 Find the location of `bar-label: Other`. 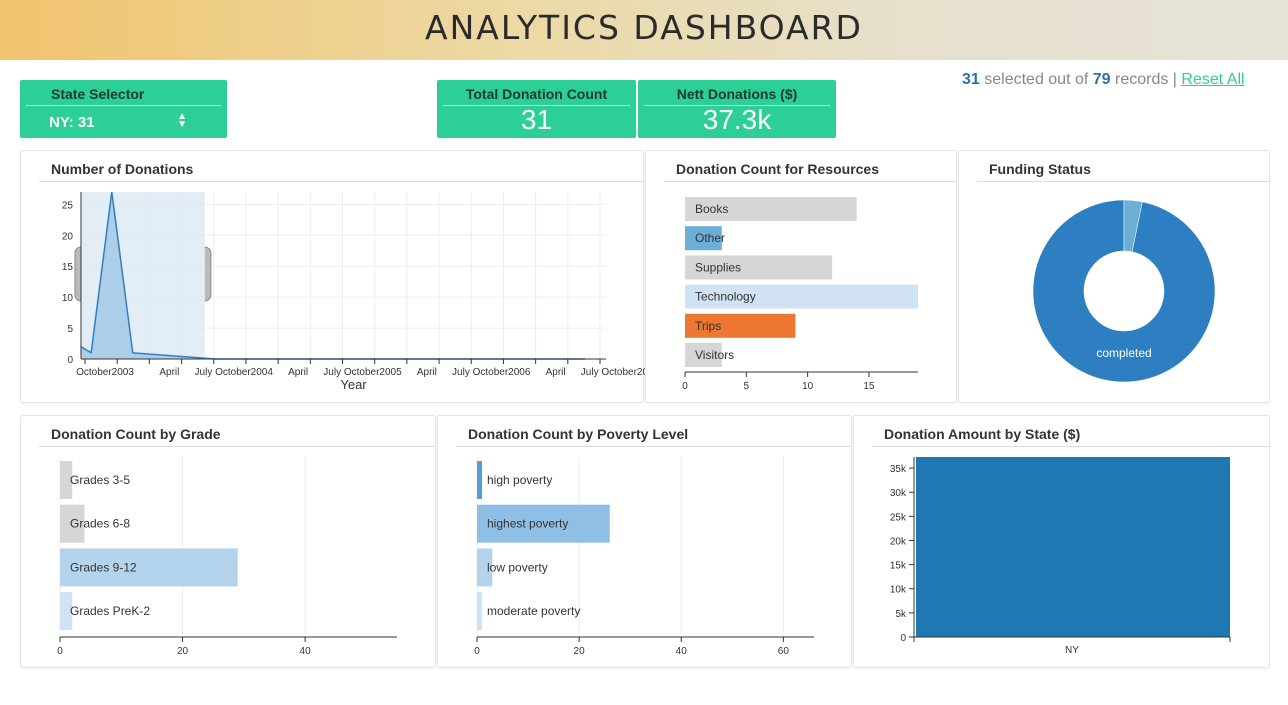

bar-label: Other is located at coordinates (710, 238).